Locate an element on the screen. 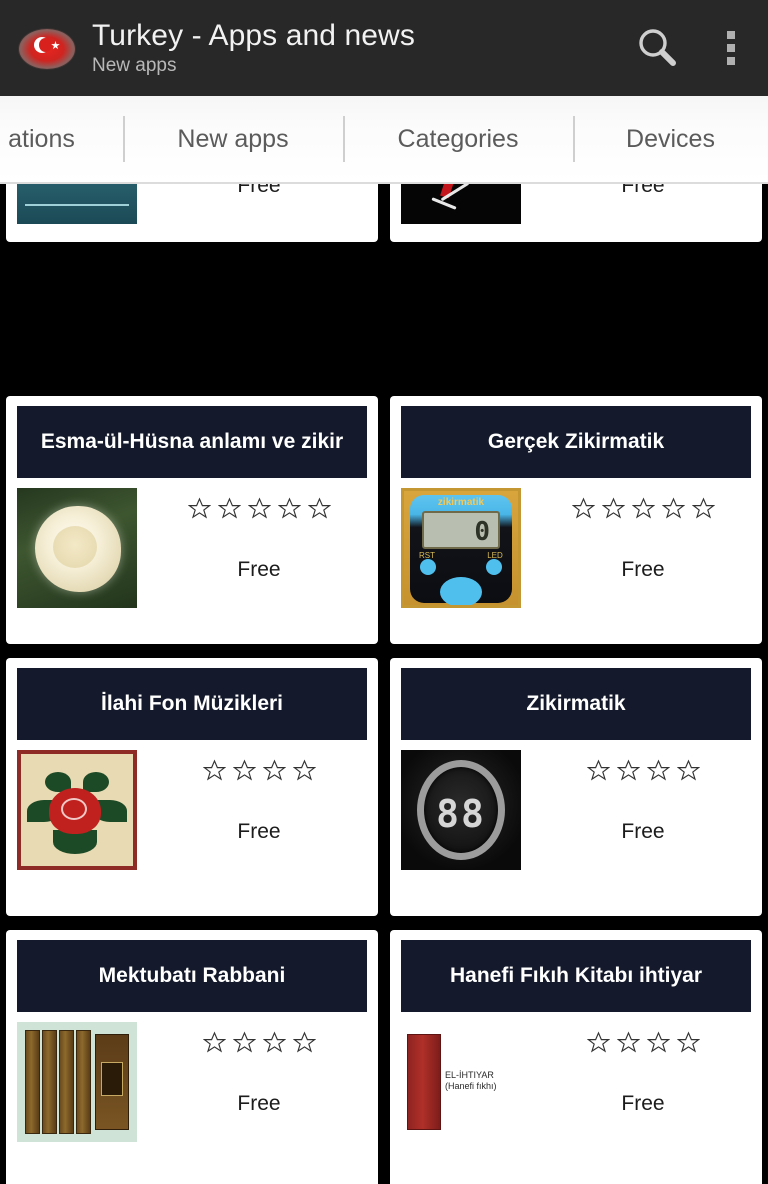 This screenshot has width=768, height=1184. app-card-title-banner: Mektubatı Rabbani is located at coordinates (192, 976).